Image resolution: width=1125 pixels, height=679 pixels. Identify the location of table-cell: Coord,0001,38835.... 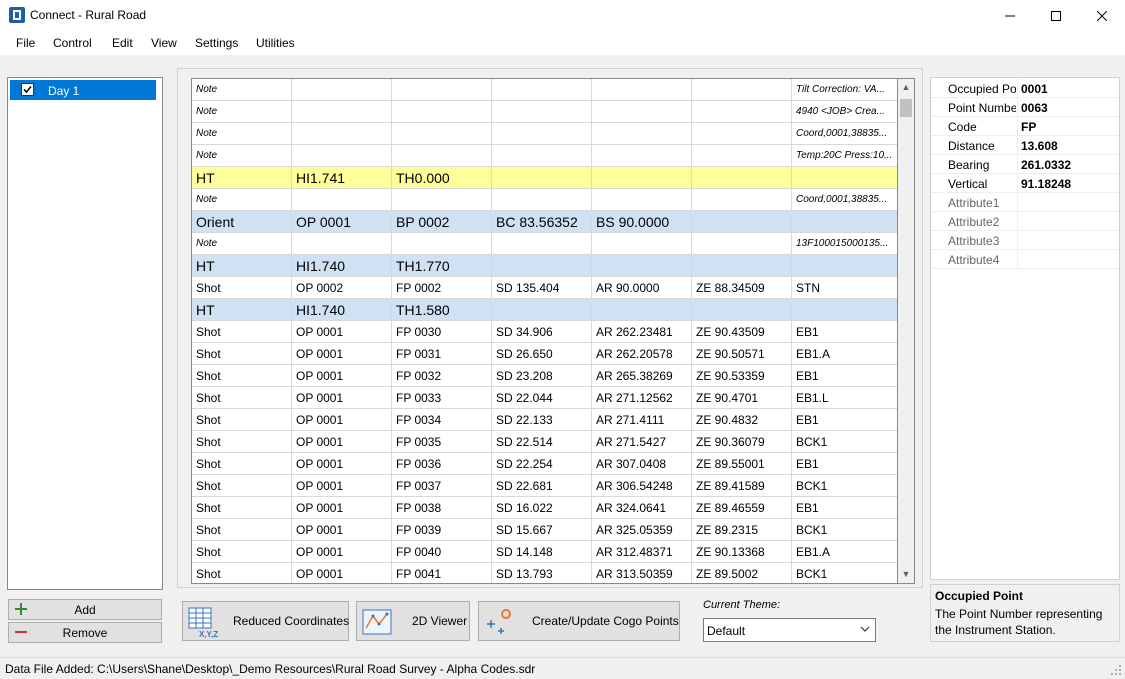
(844, 134).